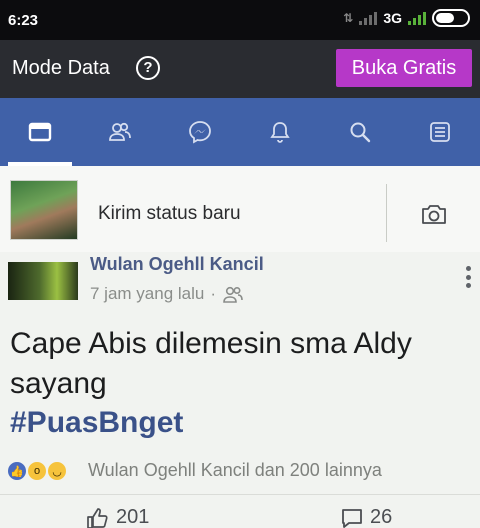 The image size is (480, 528). Describe the element at coordinates (240, 20) in the screenshot. I see `status-bar: 6:23 ⇅ 3G` at that location.